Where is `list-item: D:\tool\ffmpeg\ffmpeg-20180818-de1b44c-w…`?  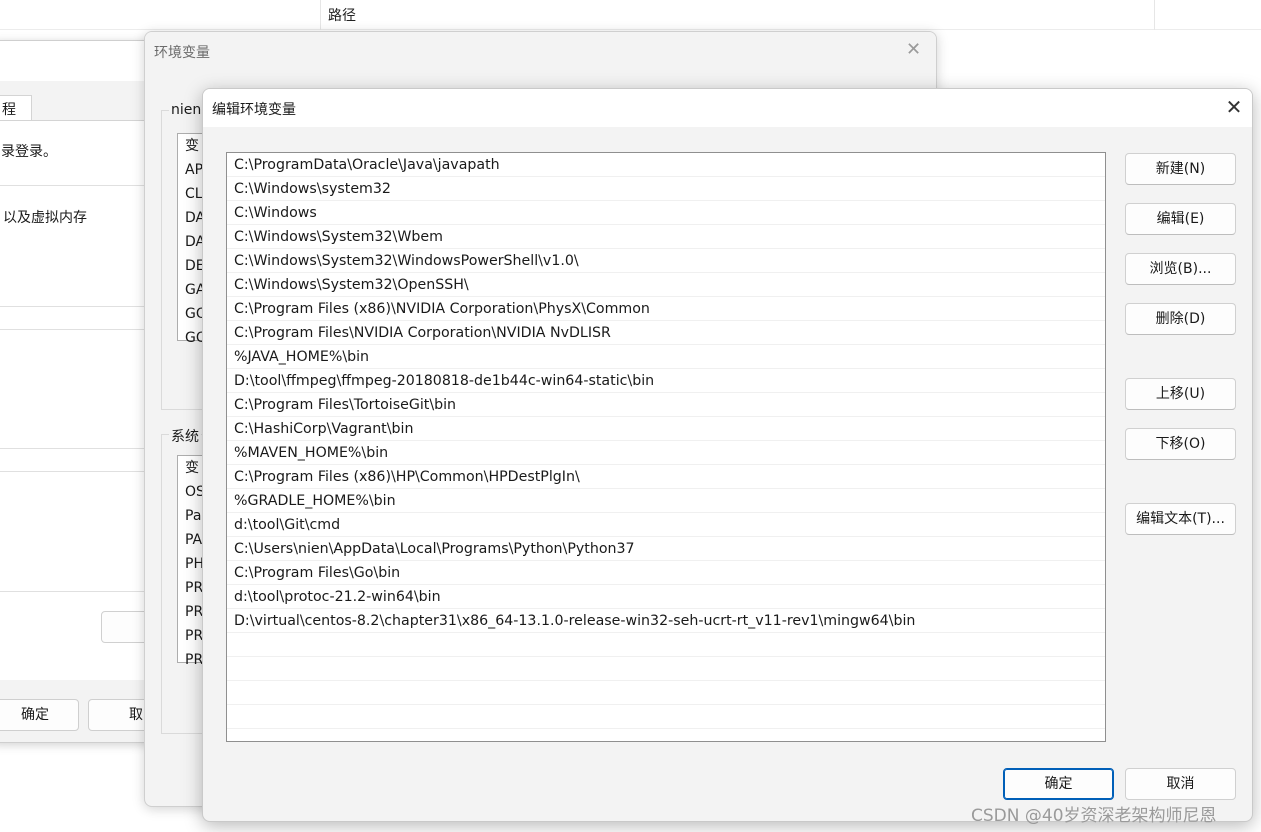 list-item: D:\tool\ffmpeg\ffmpeg-20180818-de1b44c-w… is located at coordinates (666, 381).